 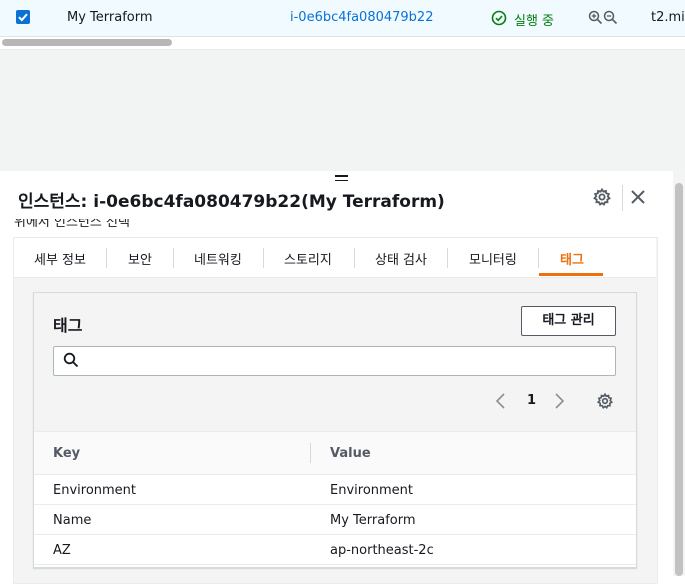 I want to click on row-select-checkbox, so click(x=23, y=17).